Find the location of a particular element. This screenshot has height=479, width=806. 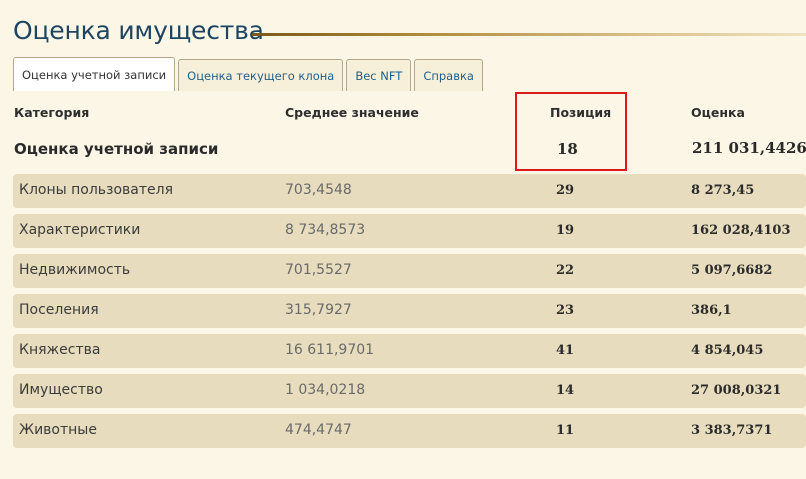

row-score: 8 273,45 is located at coordinates (723, 190).